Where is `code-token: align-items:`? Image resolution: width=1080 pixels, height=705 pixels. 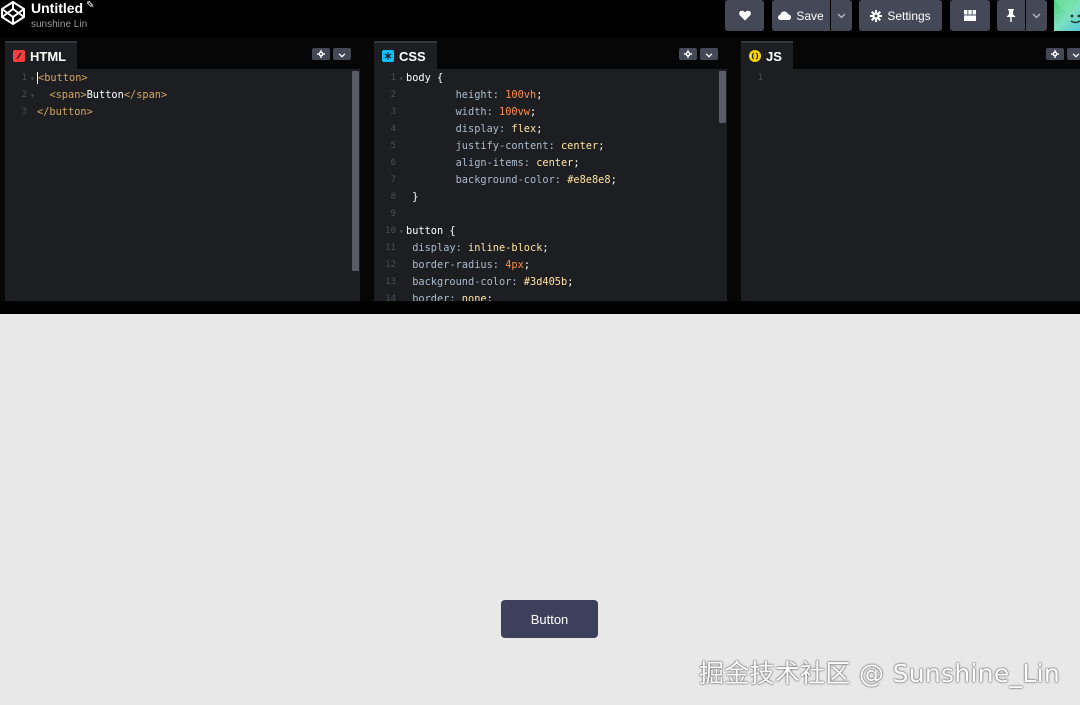 code-token: align-items: is located at coordinates (471, 163).